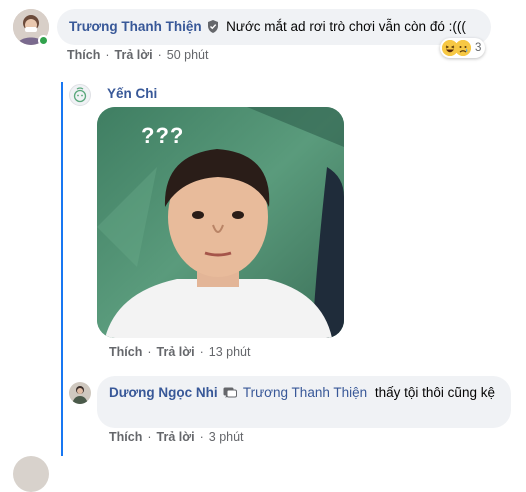 The height and width of the screenshot is (492, 526). What do you see at coordinates (230, 395) in the screenshot?
I see `comment-bubble-icon` at bounding box center [230, 395].